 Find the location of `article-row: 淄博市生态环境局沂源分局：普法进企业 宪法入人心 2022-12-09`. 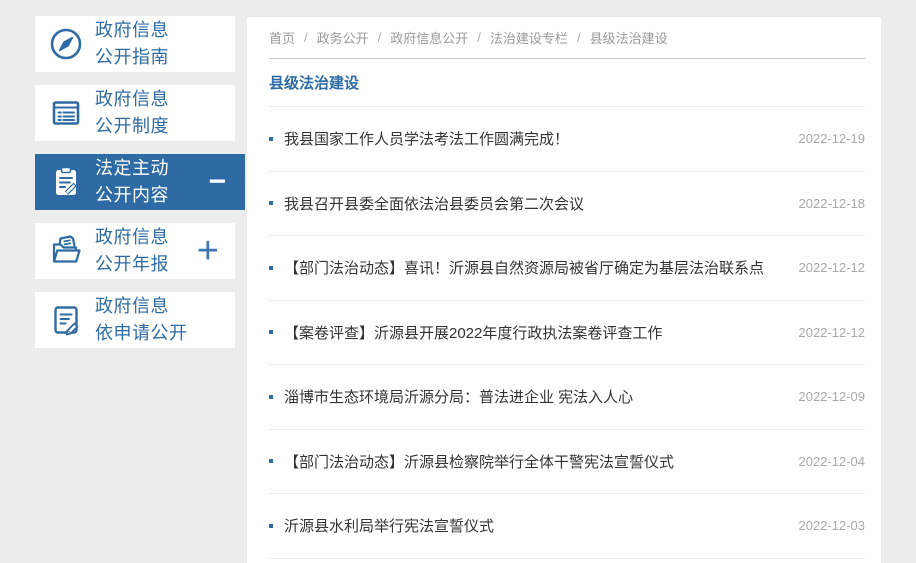

article-row: 淄博市生态环境局沂源分局：普法进企业 宪法入人心 2022-12-09 is located at coordinates (567, 397).